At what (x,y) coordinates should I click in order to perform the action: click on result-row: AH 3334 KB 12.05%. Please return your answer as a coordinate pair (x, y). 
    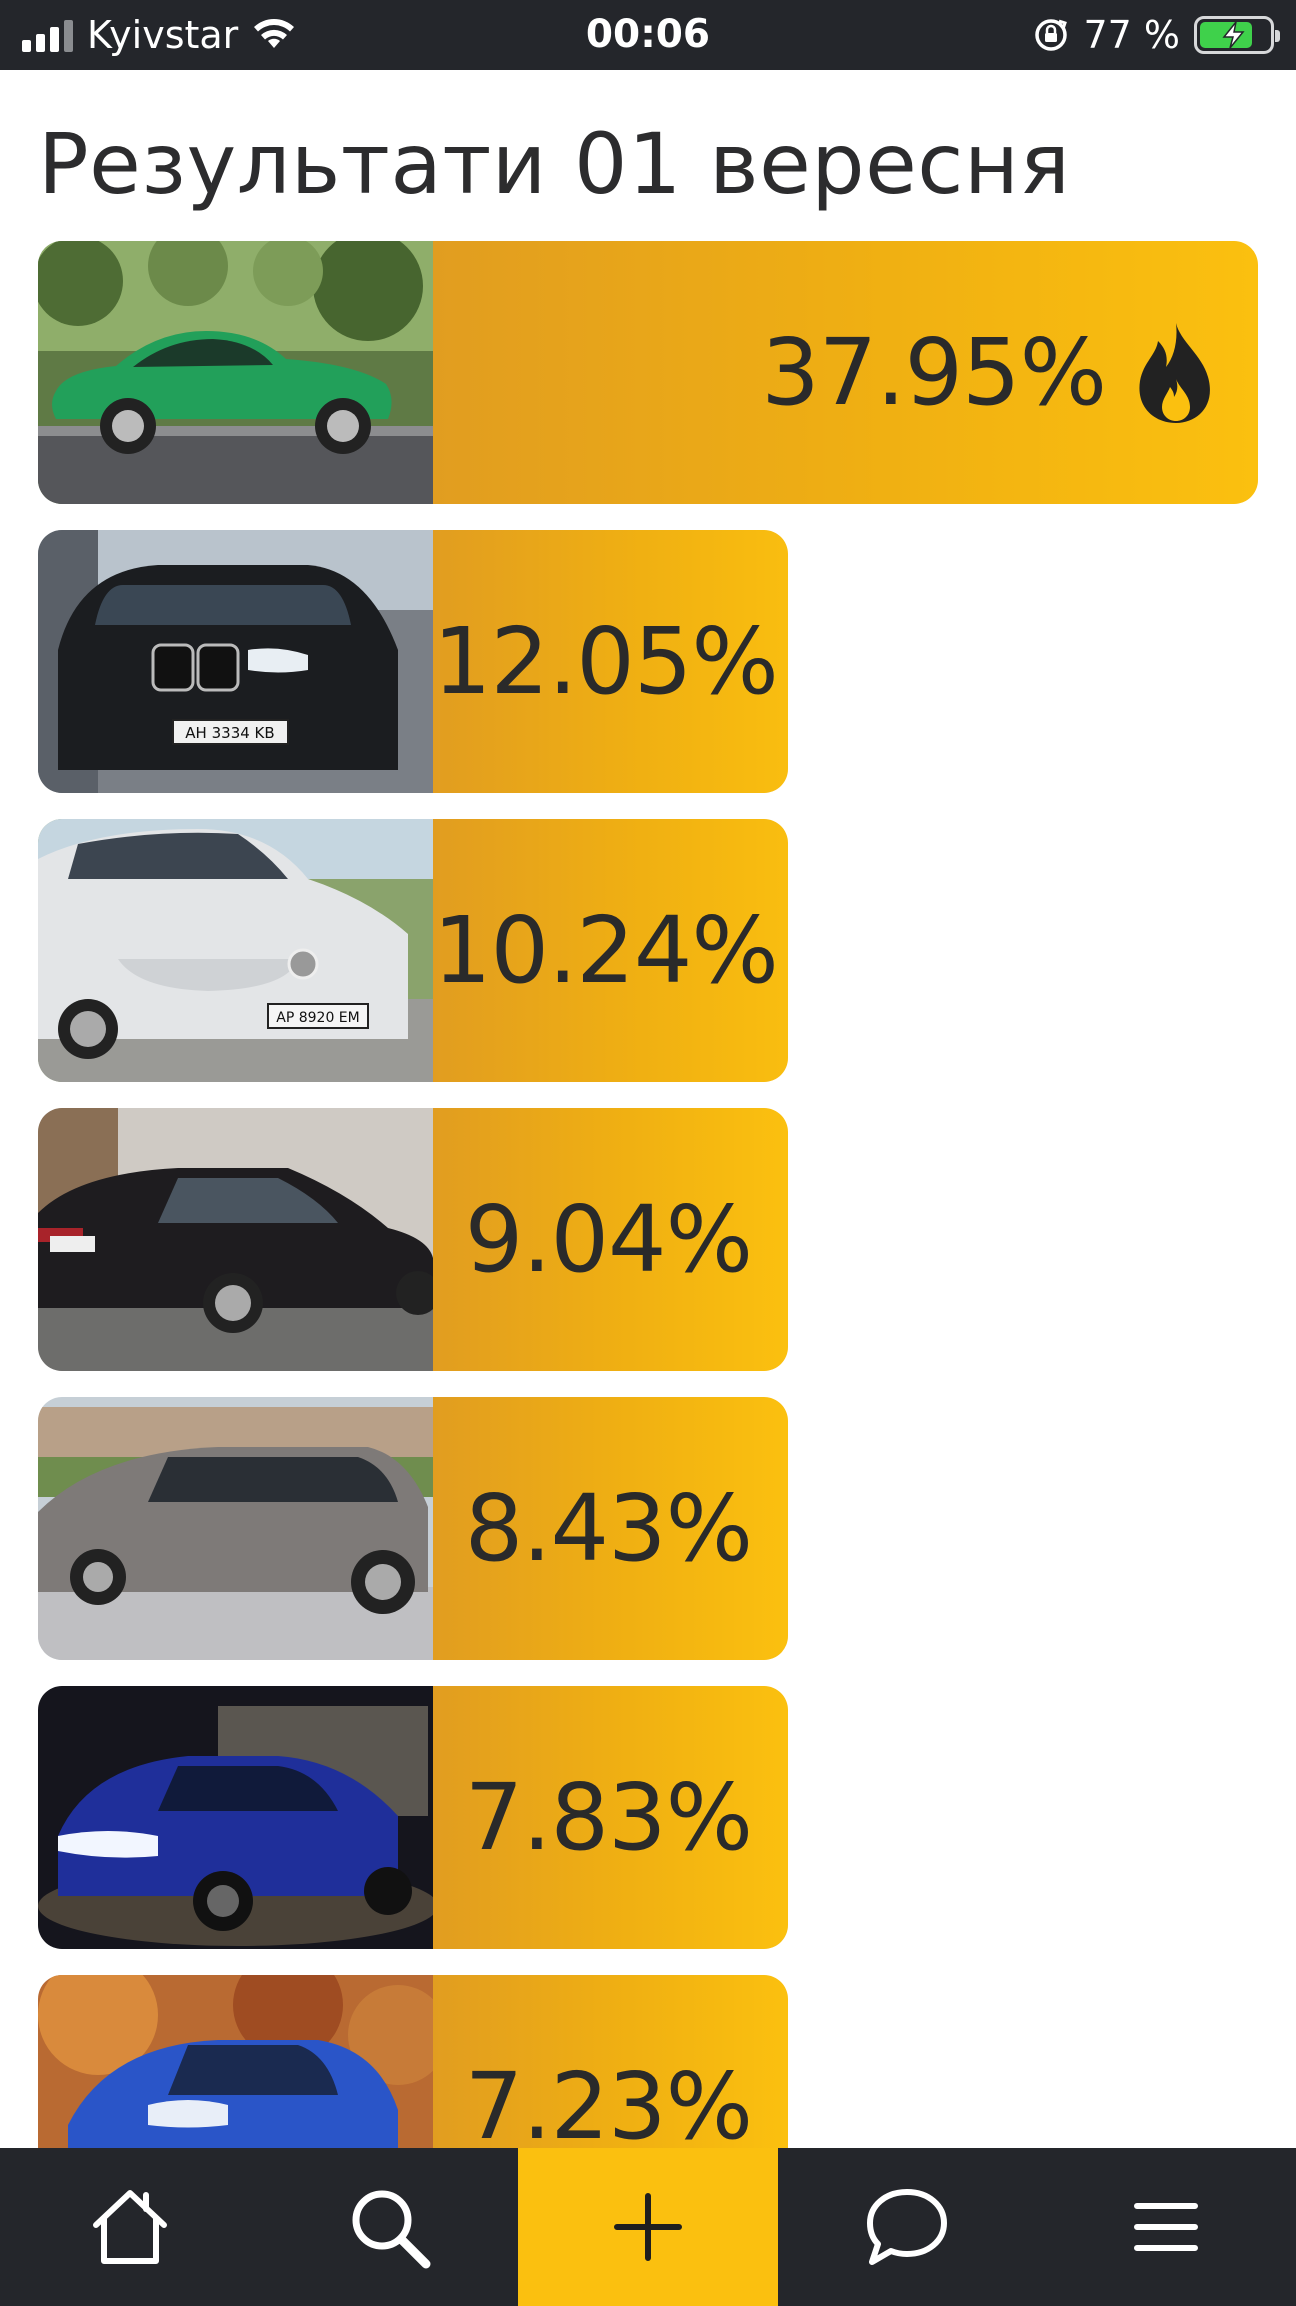
    Looking at the image, I should click on (648, 661).